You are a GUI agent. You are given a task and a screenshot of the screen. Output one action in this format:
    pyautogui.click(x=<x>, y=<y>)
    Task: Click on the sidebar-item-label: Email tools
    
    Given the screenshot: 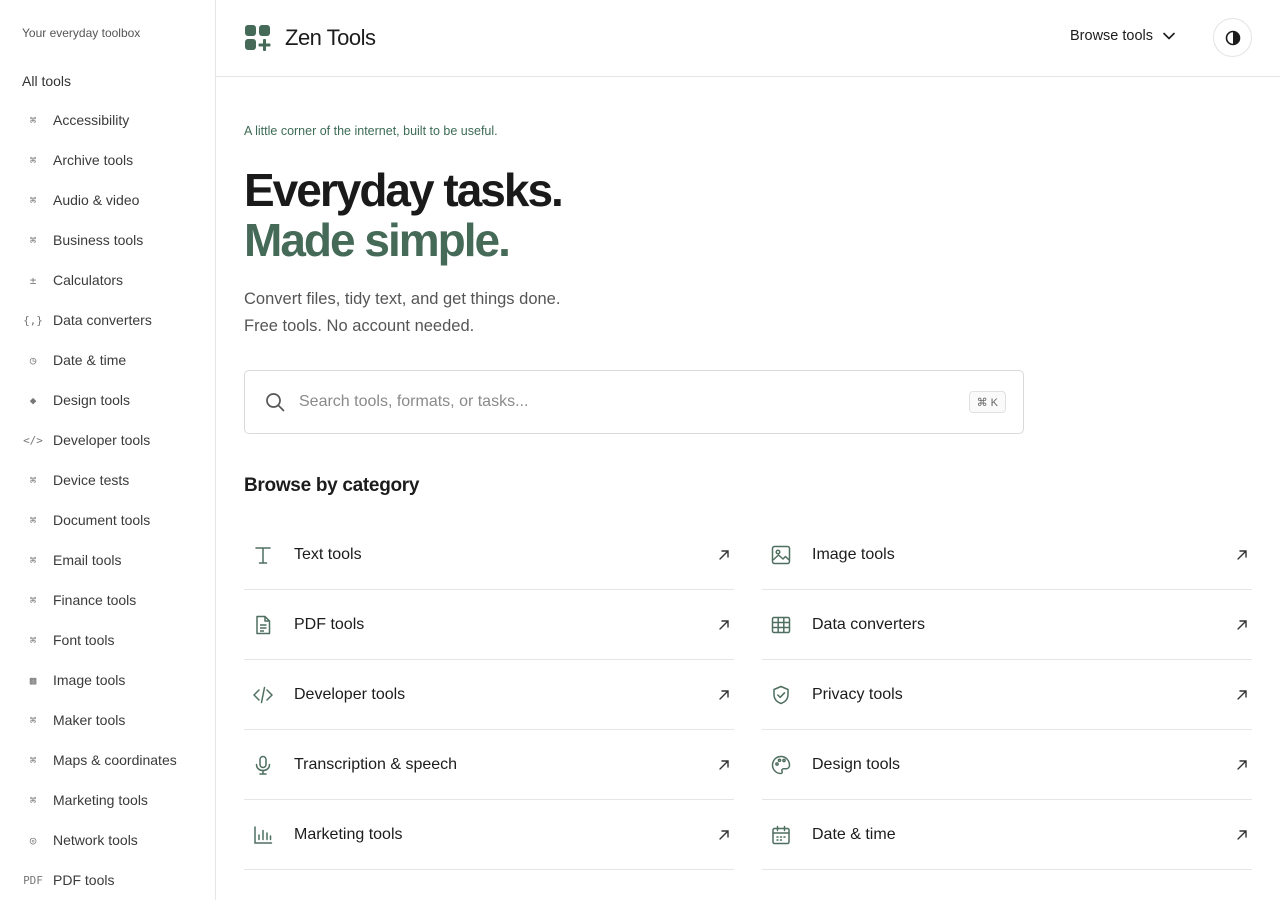 What is the action you would take?
    pyautogui.click(x=87, y=560)
    